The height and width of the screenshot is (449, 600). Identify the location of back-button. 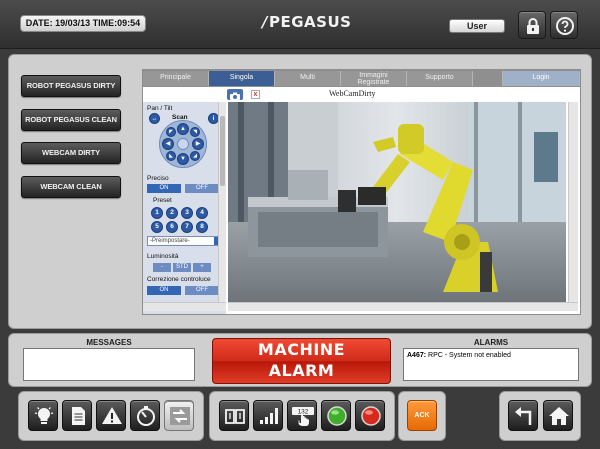
(523, 415).